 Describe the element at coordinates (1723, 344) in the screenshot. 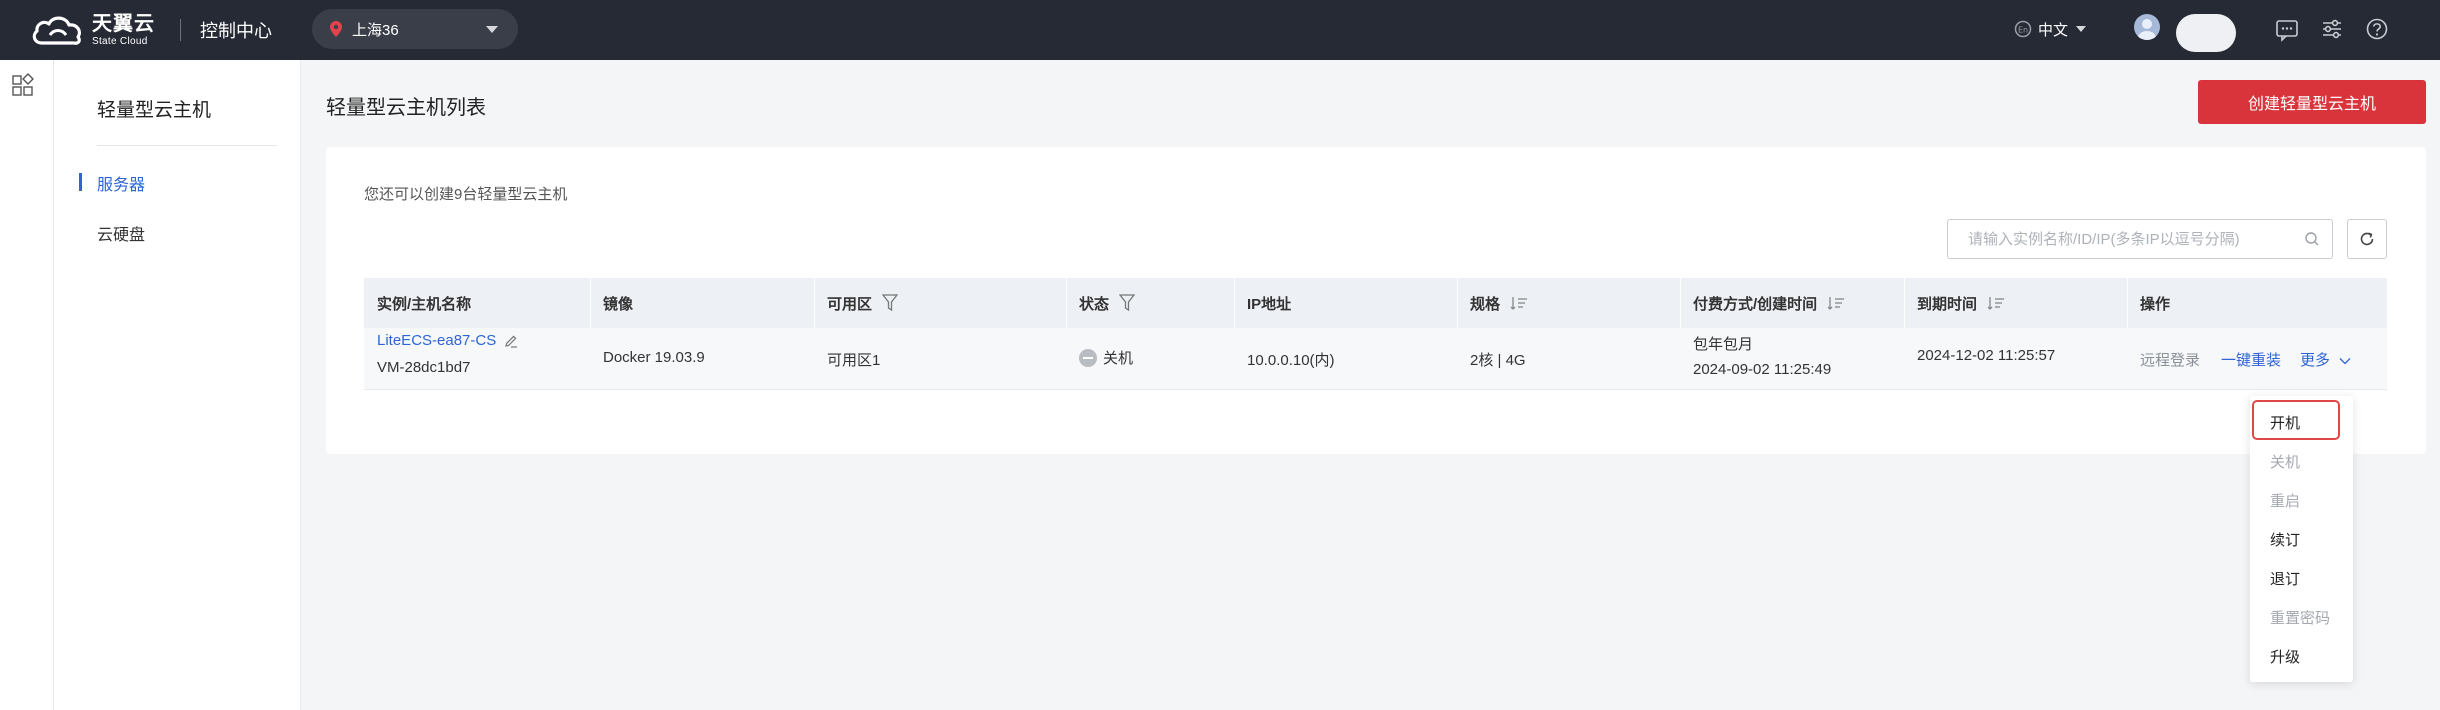

I see `billing-type: 包年包月` at that location.